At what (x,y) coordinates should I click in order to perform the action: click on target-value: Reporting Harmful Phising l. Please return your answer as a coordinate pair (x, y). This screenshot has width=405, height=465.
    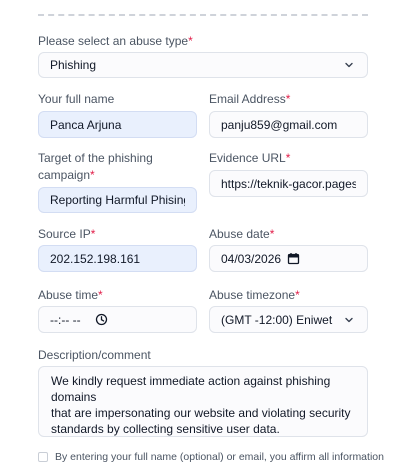
    Looking at the image, I should click on (117, 200).